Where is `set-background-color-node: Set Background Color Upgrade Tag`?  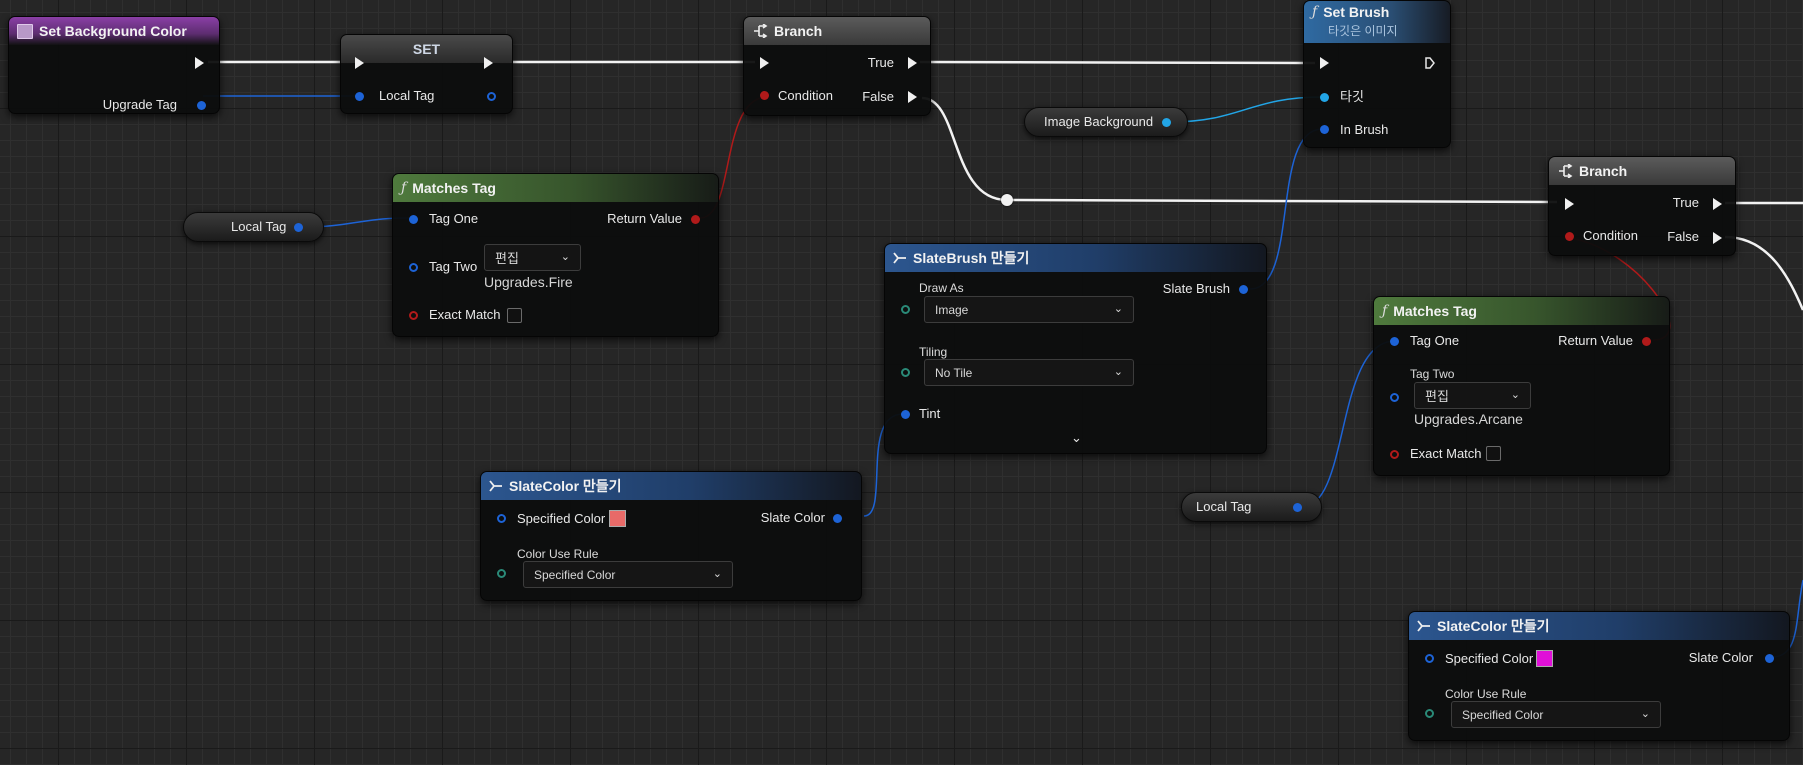 set-background-color-node: Set Background Color Upgrade Tag is located at coordinates (114, 65).